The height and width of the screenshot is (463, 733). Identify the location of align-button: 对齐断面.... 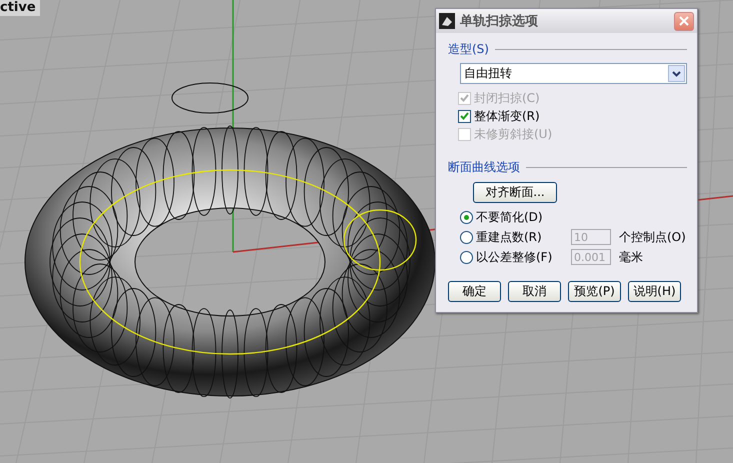
(515, 192).